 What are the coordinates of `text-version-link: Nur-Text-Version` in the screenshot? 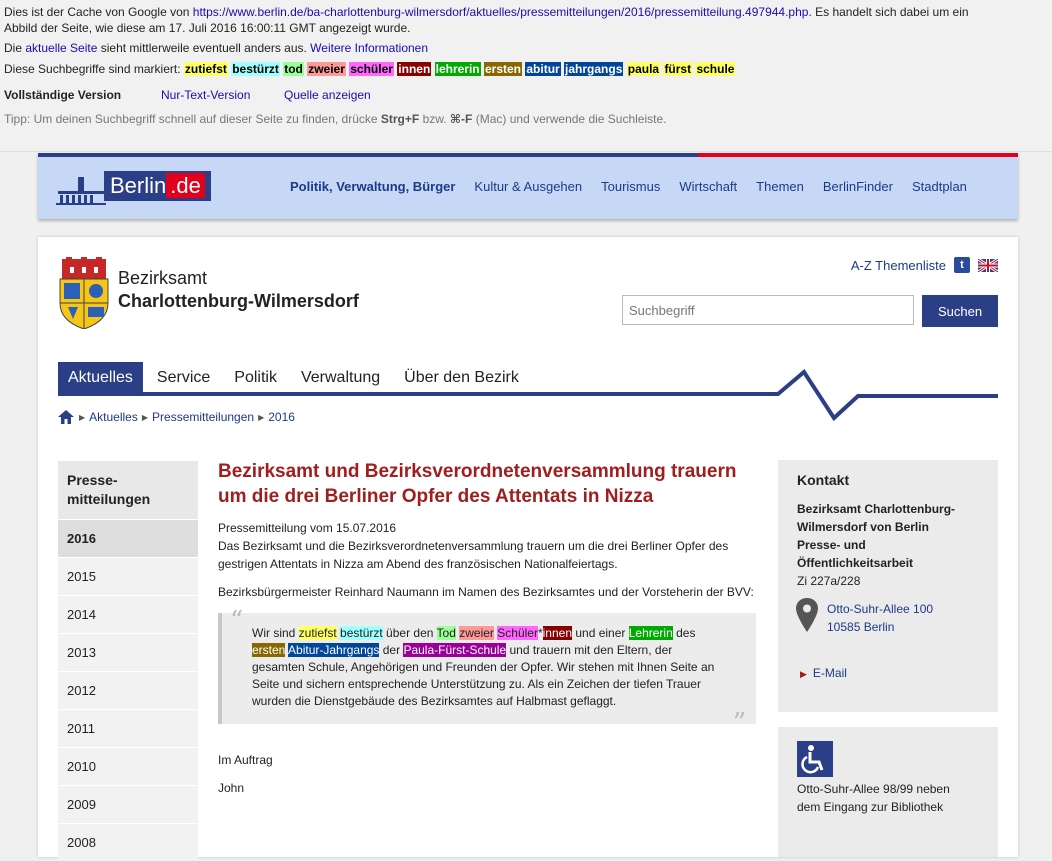 It's located at (205, 95).